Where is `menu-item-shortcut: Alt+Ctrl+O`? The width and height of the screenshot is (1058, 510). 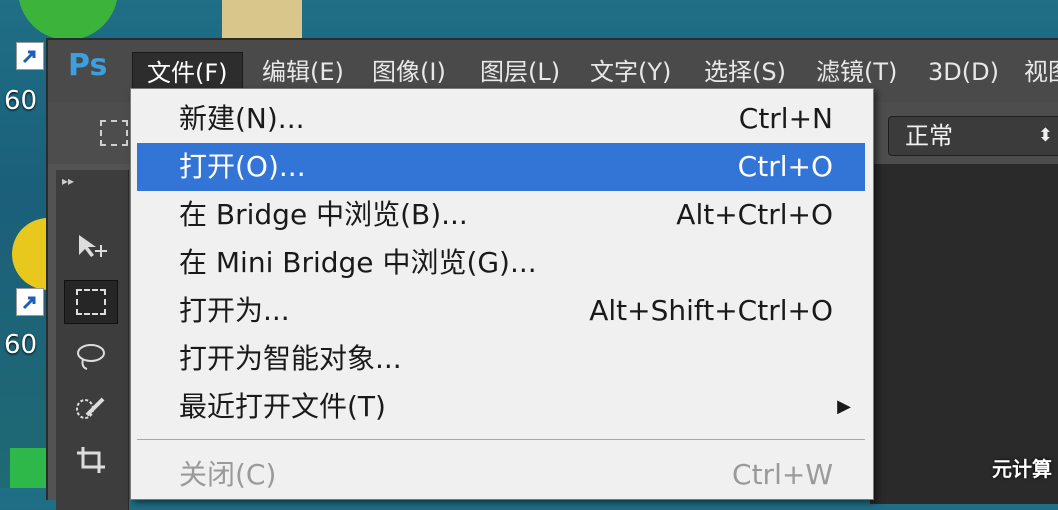 menu-item-shortcut: Alt+Ctrl+O is located at coordinates (754, 214).